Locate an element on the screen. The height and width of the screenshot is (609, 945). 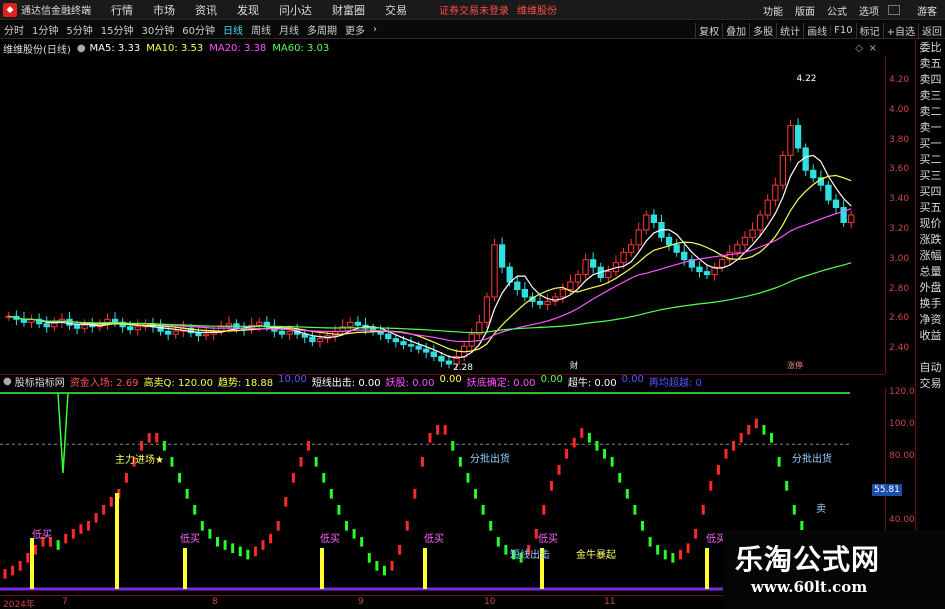
ma10-label: MA10: 3.53 is located at coordinates (175, 48).